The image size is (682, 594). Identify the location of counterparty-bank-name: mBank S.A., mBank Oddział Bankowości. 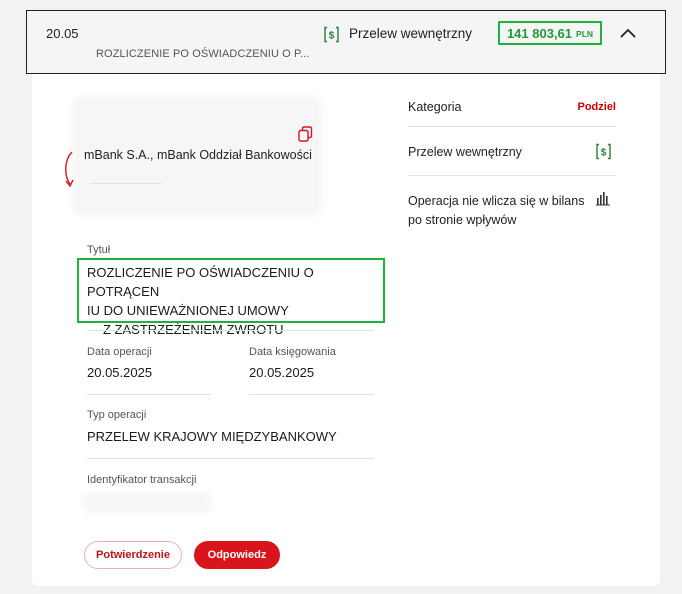
(198, 155).